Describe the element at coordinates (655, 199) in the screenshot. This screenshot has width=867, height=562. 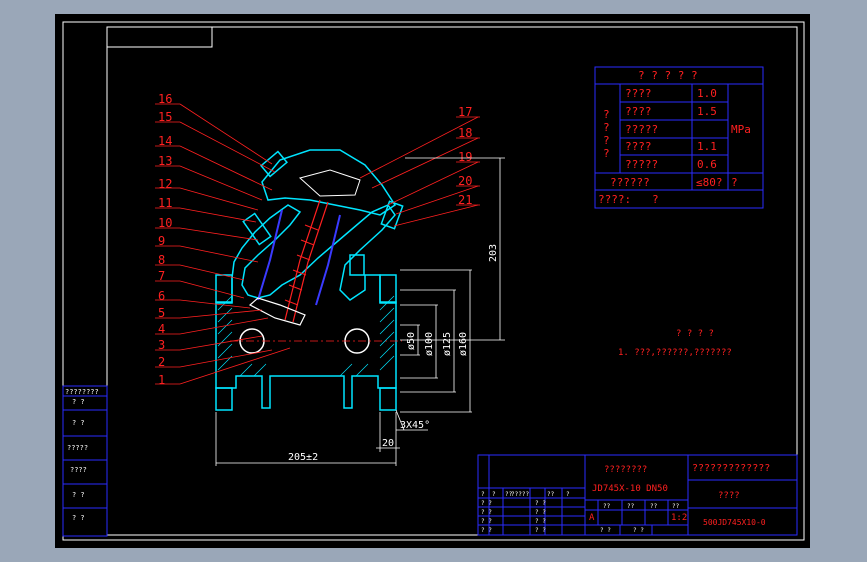
I see `param-medium-value: ?` at that location.